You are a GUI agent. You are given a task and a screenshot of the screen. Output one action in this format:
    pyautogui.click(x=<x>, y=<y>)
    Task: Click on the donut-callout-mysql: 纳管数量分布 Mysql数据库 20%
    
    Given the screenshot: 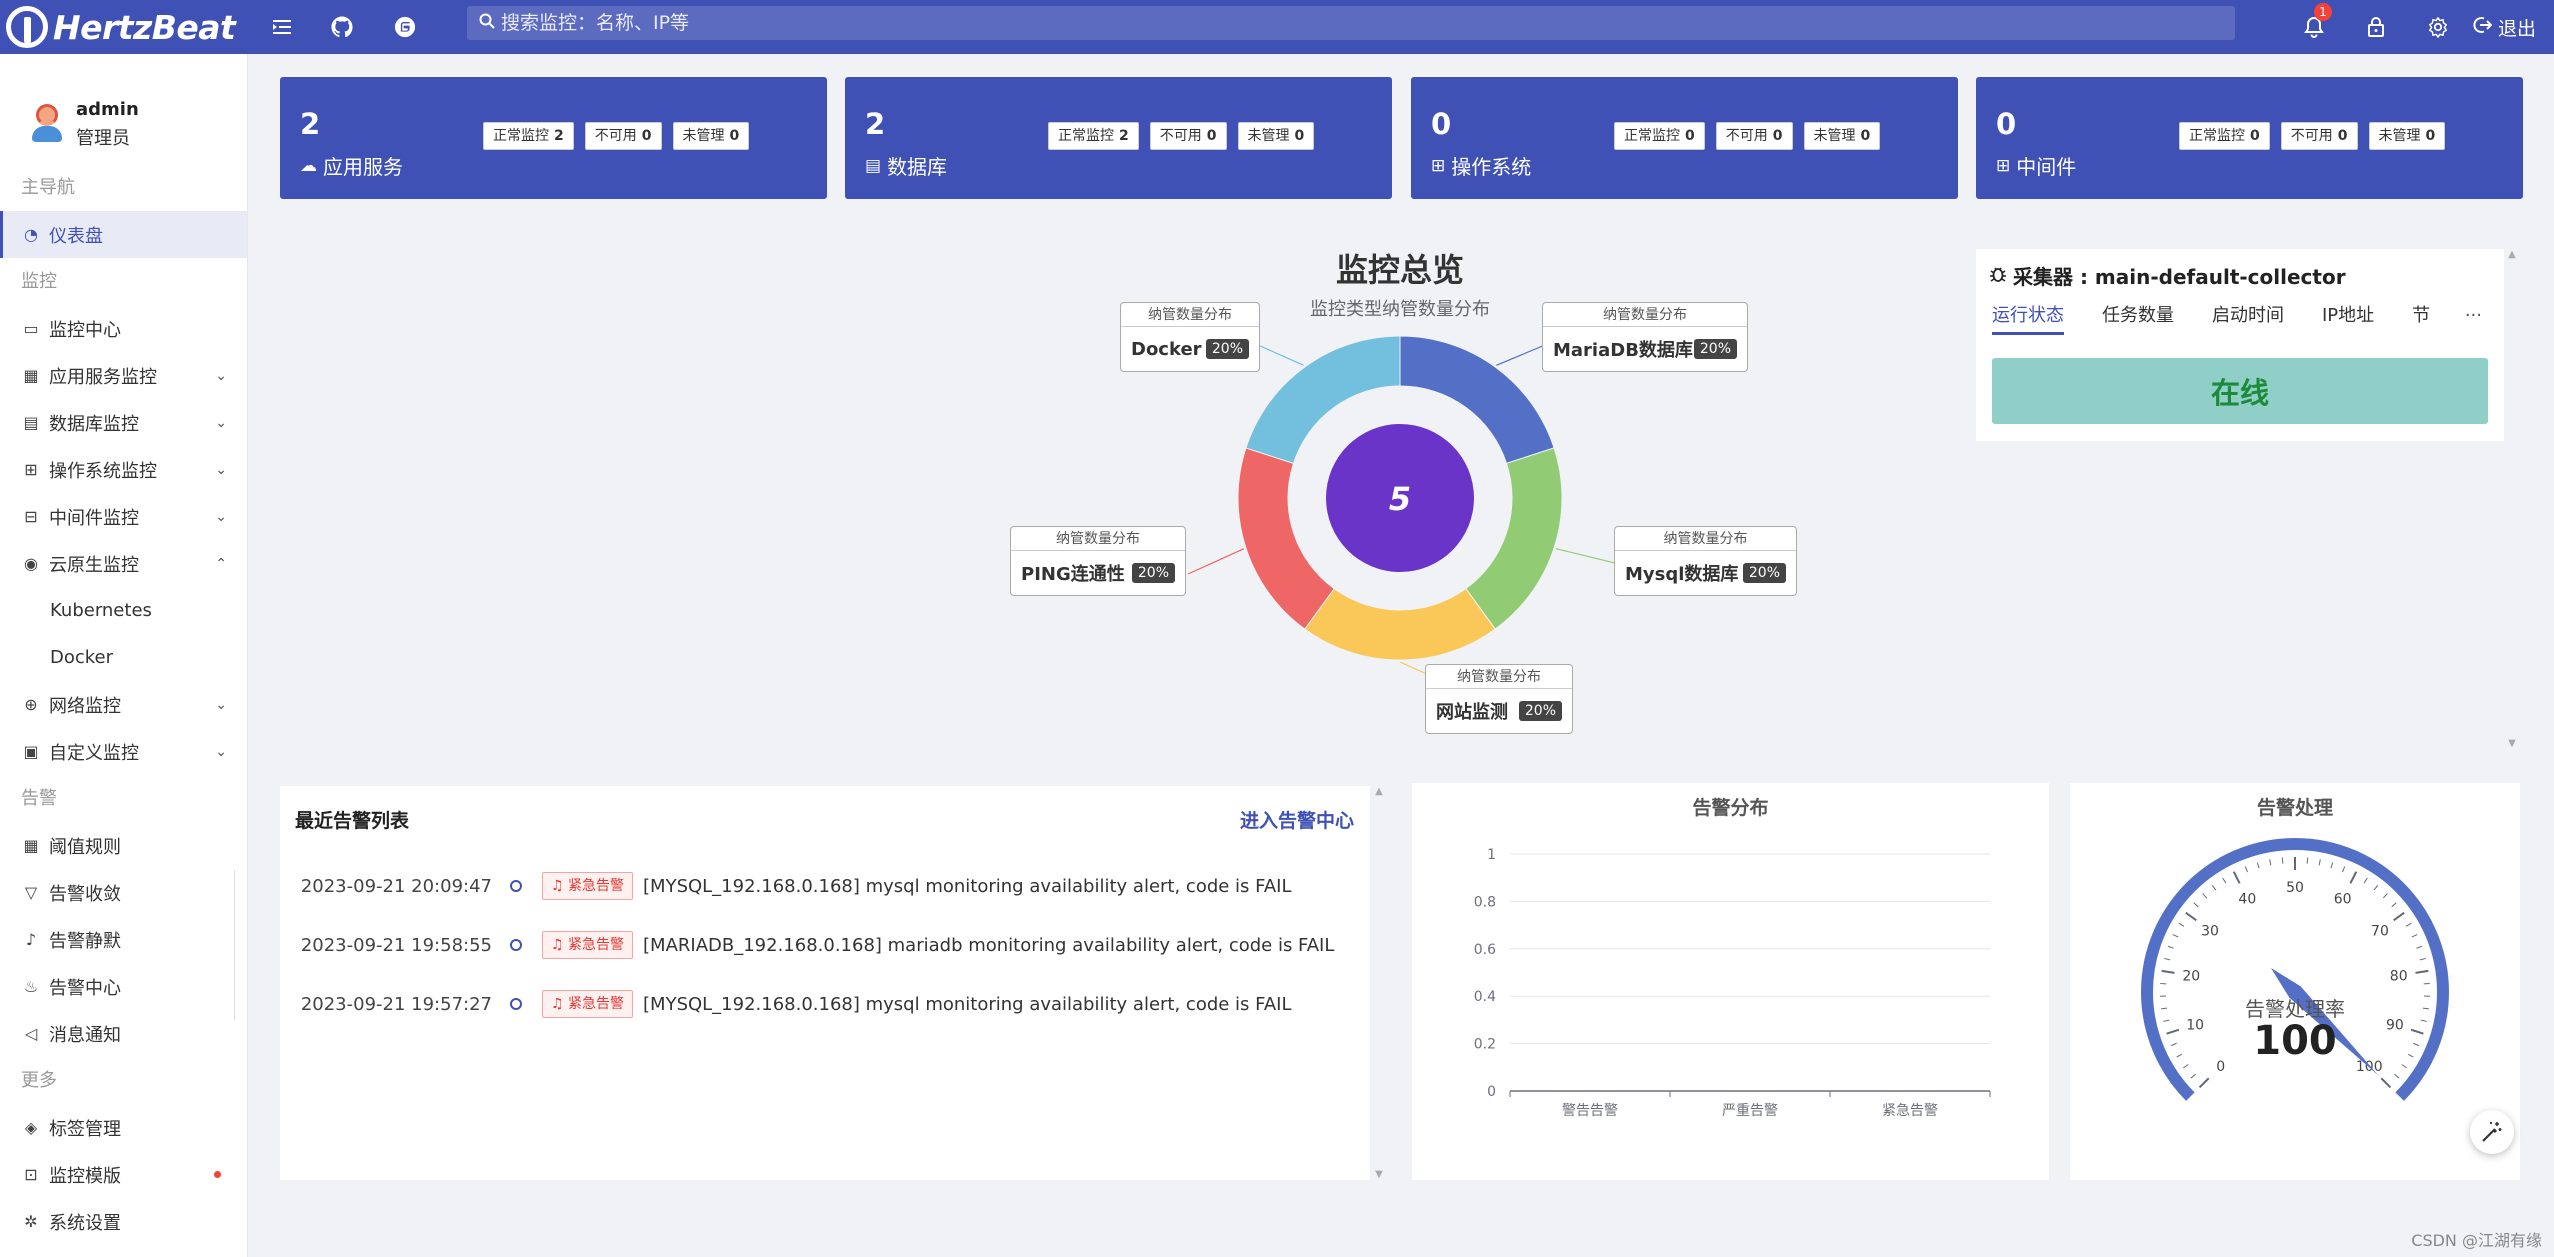 What is the action you would take?
    pyautogui.click(x=1705, y=561)
    